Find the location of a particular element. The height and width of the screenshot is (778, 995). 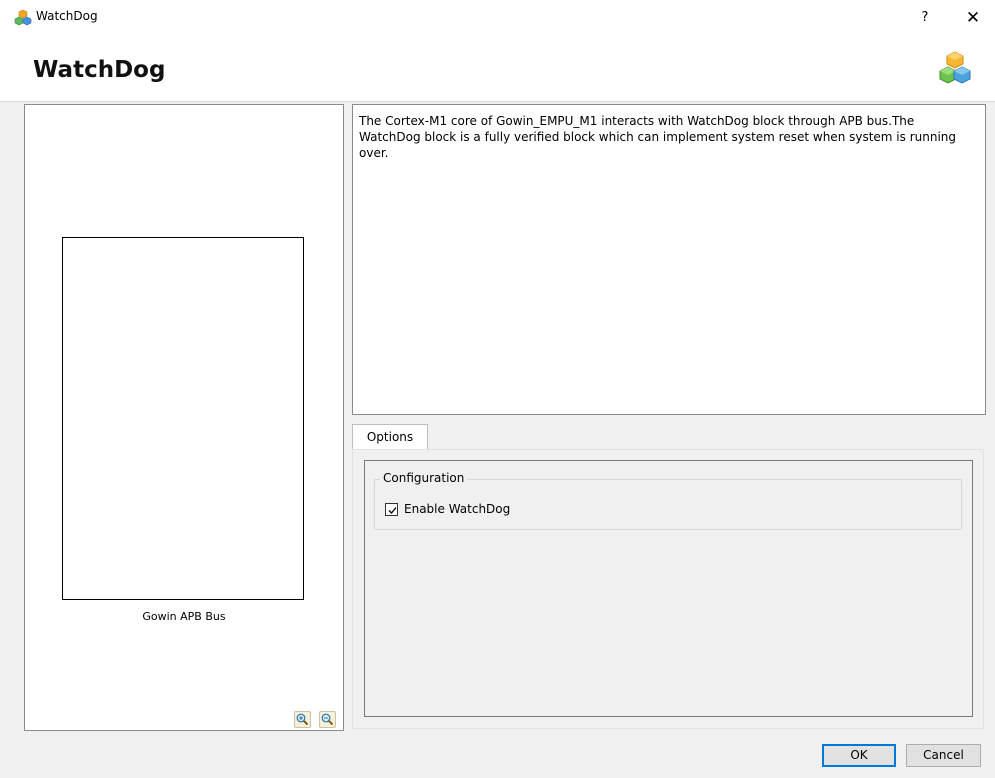

zoom-in-button is located at coordinates (302, 719).